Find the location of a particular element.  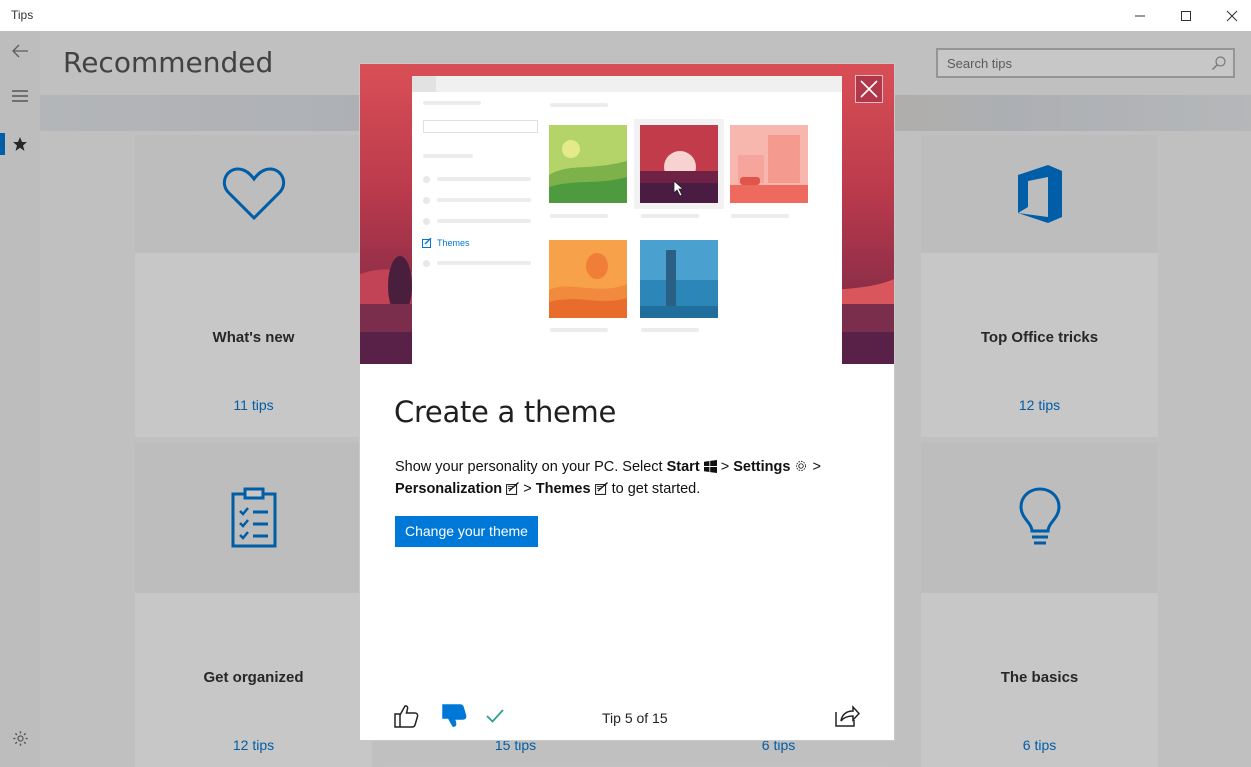

personalization-label: Personalization is located at coordinates (449, 489).